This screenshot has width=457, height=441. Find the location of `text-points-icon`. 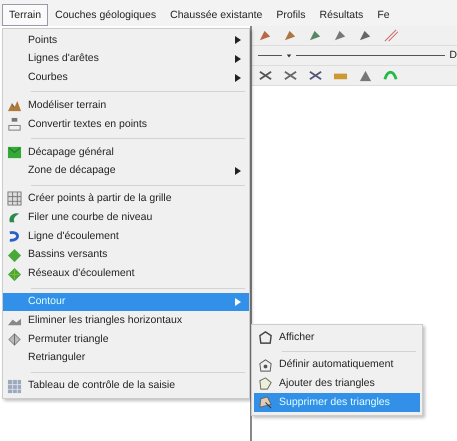

text-points-icon is located at coordinates (14, 124).